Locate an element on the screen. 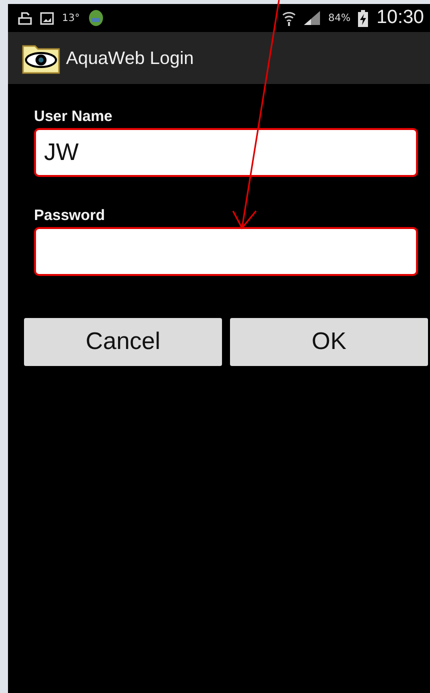 The height and width of the screenshot is (693, 430). usb-icon is located at coordinates (25, 18).